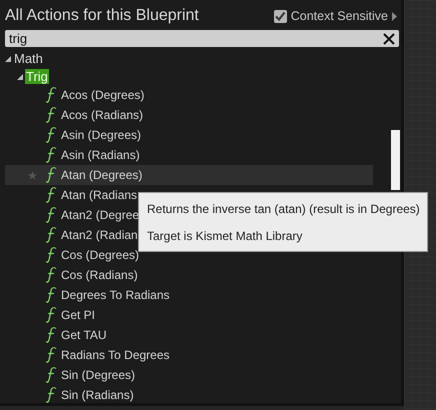 This screenshot has width=436, height=410. What do you see at coordinates (284, 209) in the screenshot?
I see `tooltip-text: Returns the inverse tan (atan) (result is in Degrees)` at bounding box center [284, 209].